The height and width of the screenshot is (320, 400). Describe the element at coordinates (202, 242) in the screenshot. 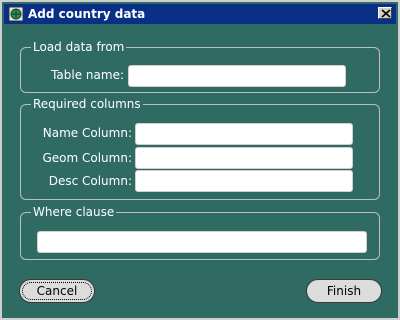

I see `where-clause-field` at that location.